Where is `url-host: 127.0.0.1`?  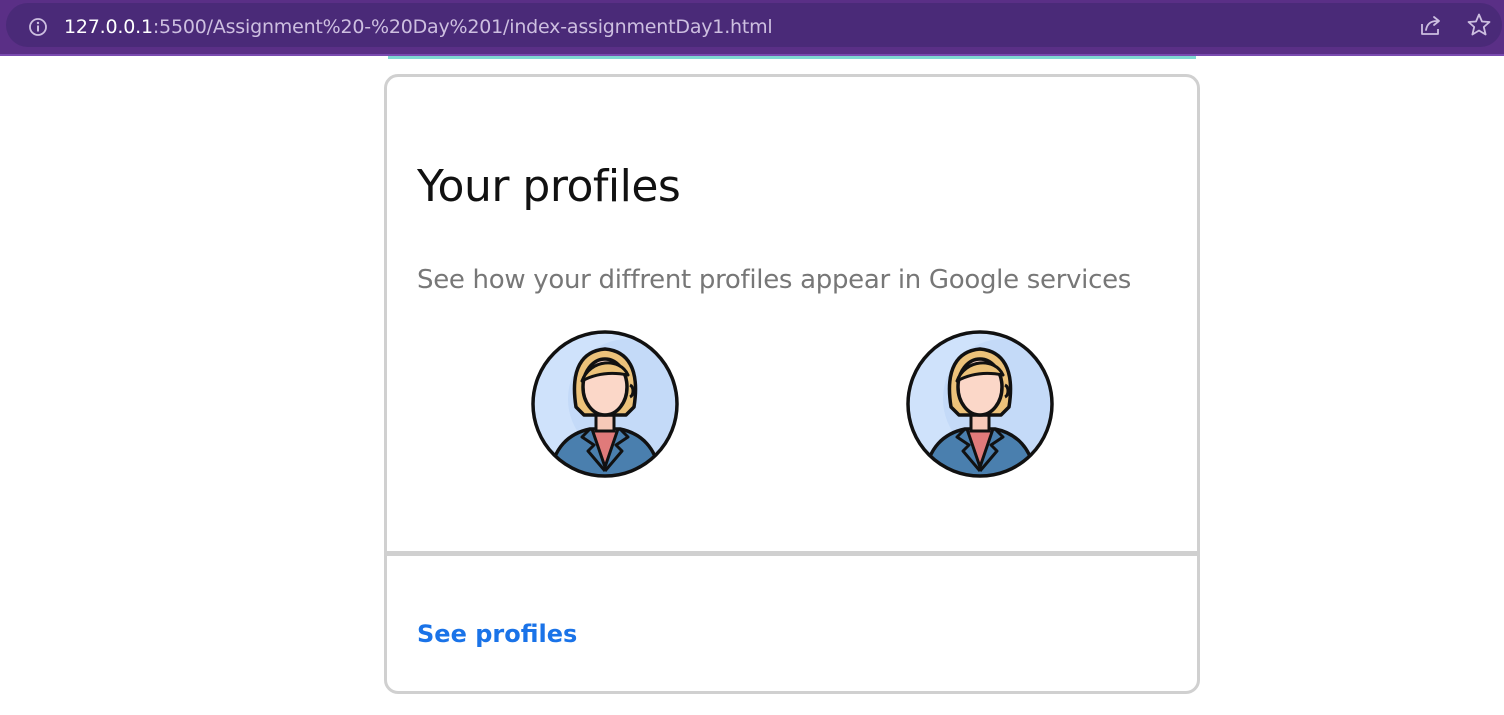 url-host: 127.0.0.1 is located at coordinates (108, 27).